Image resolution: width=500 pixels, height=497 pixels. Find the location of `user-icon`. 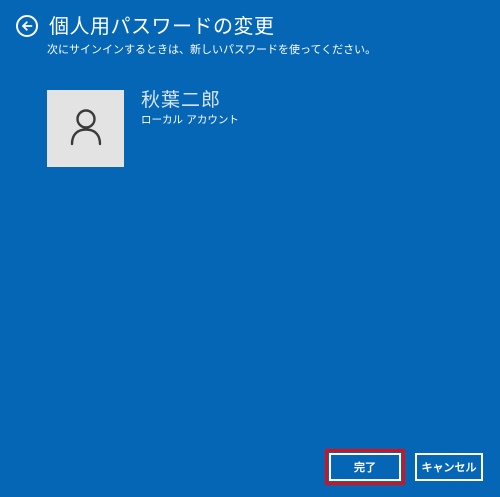

user-icon is located at coordinates (86, 129).